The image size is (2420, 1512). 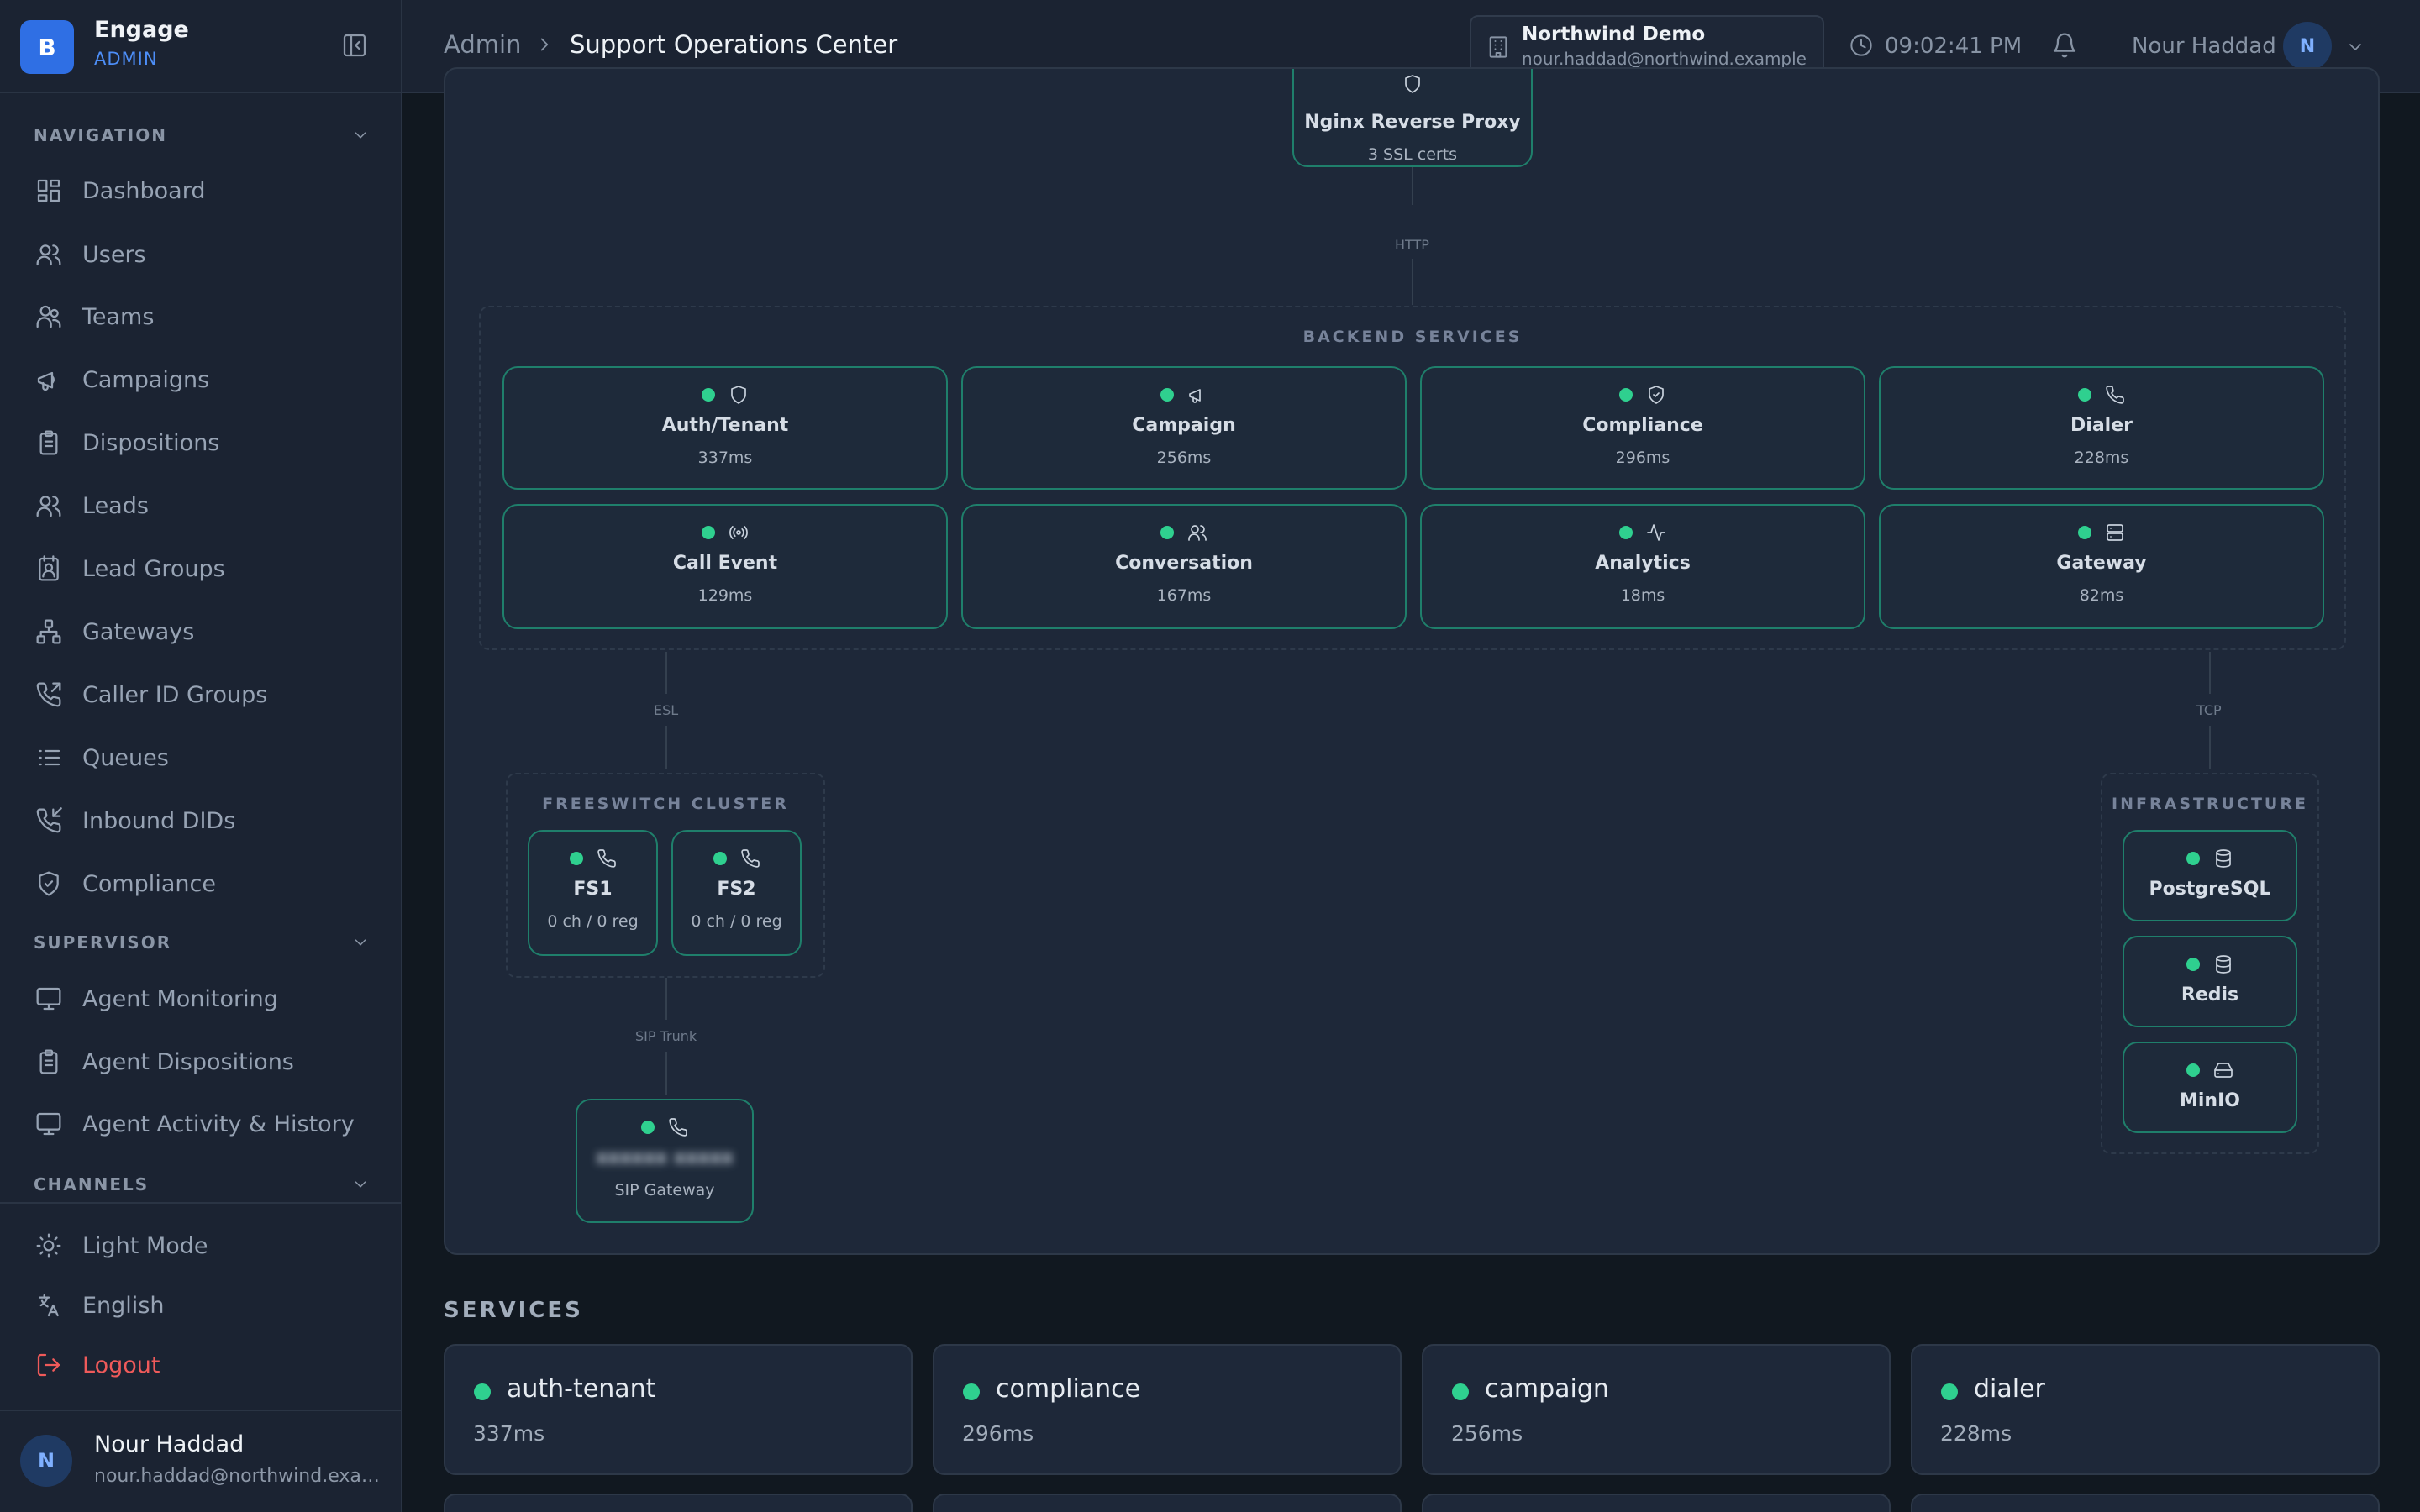 What do you see at coordinates (169, 1444) in the screenshot?
I see `sidebar-user-name: Nour Haddad` at bounding box center [169, 1444].